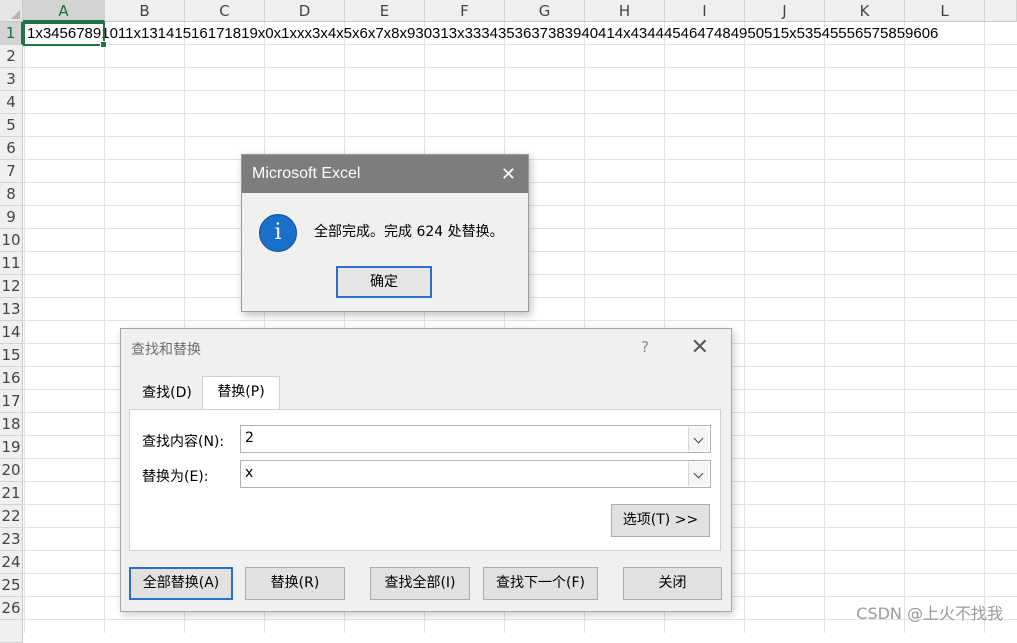 This screenshot has height=643, width=1017. What do you see at coordinates (420, 583) in the screenshot?
I see `find-all-button: 查找全部(I)` at bounding box center [420, 583].